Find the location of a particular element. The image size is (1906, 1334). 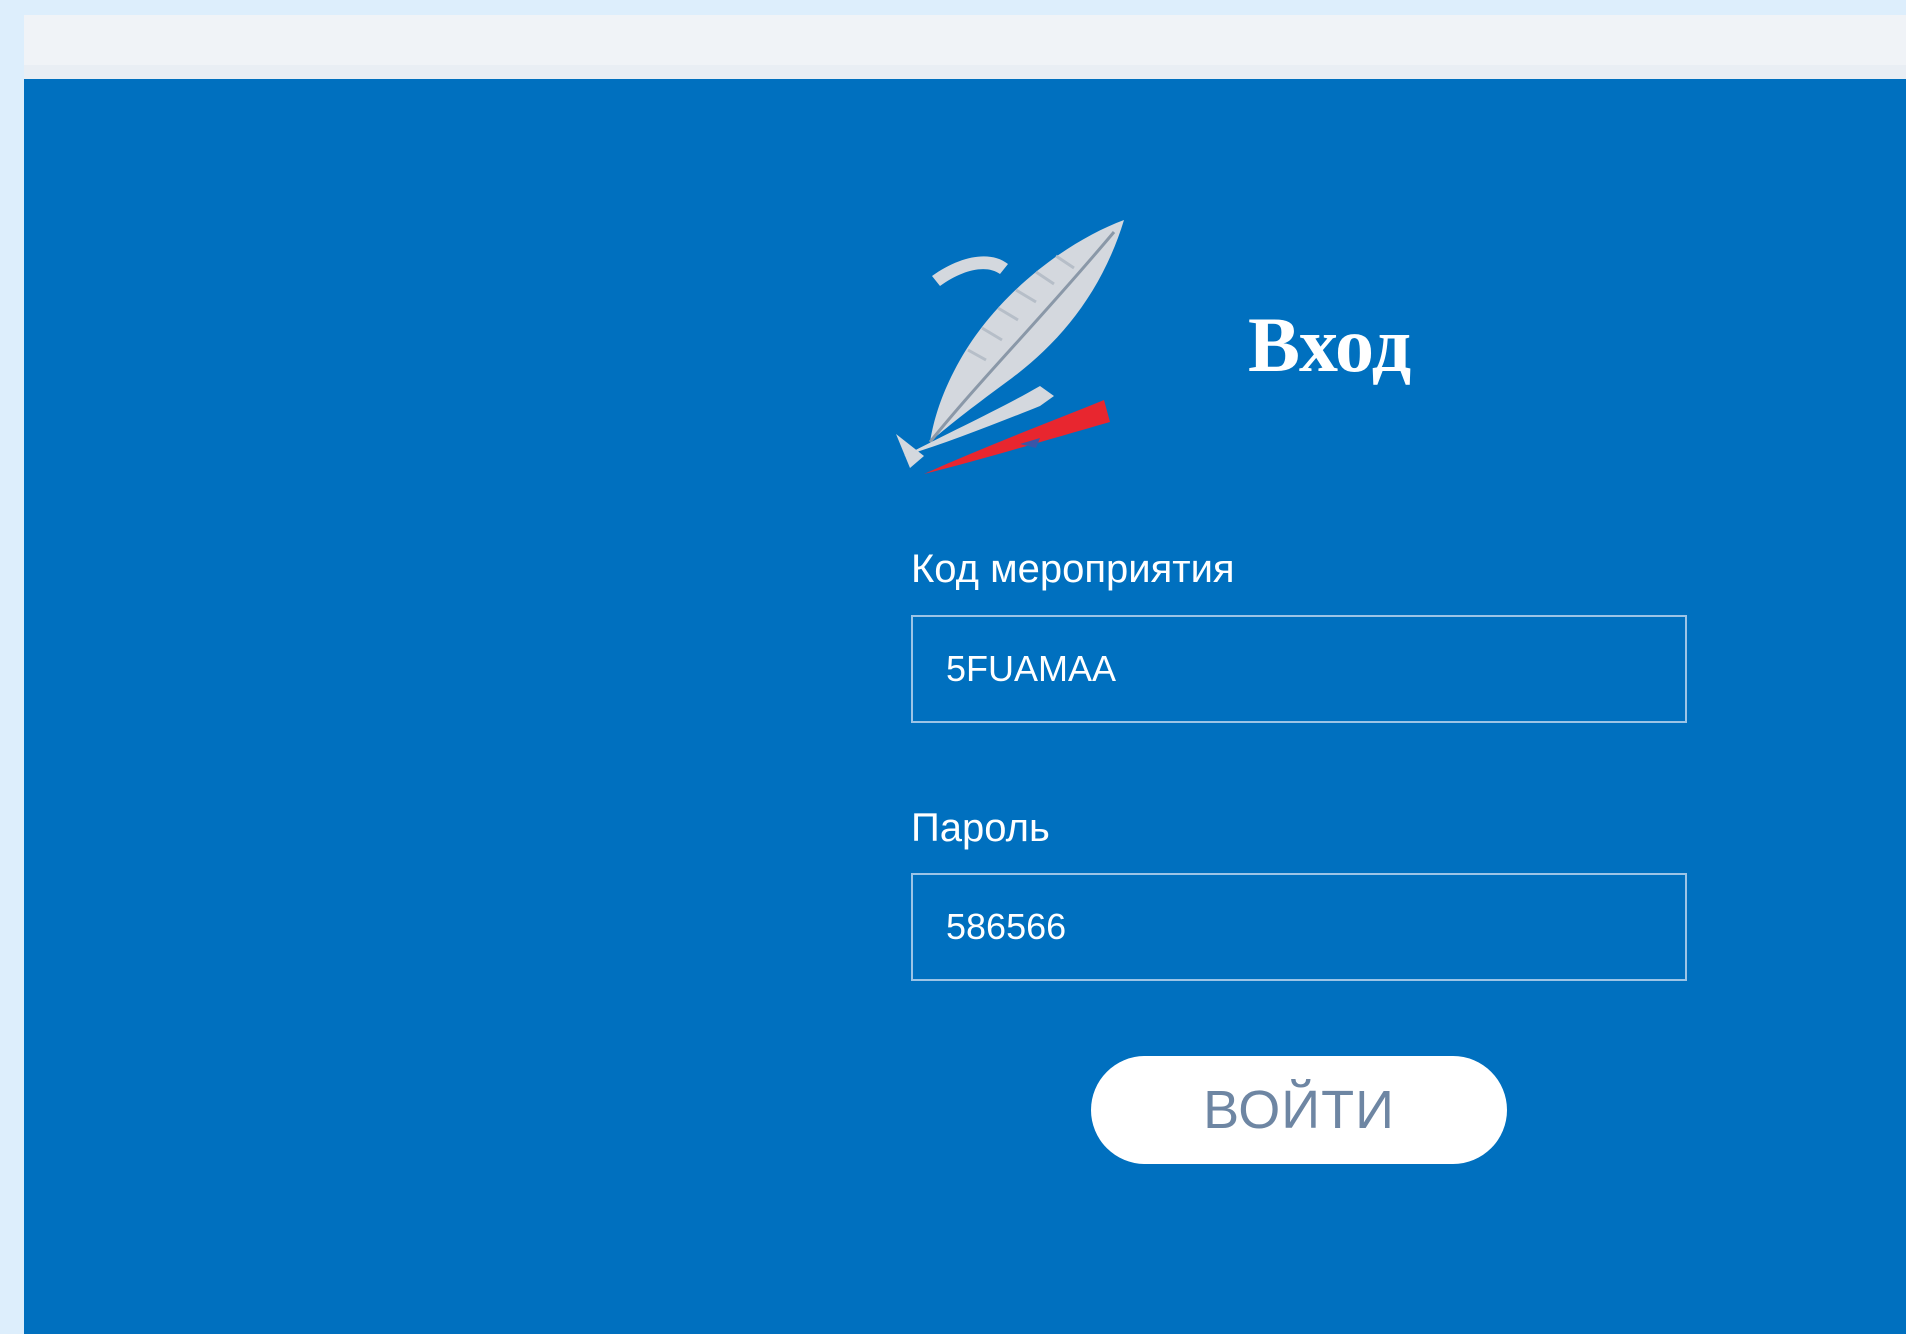

top-bar-edge is located at coordinates (965, 72).